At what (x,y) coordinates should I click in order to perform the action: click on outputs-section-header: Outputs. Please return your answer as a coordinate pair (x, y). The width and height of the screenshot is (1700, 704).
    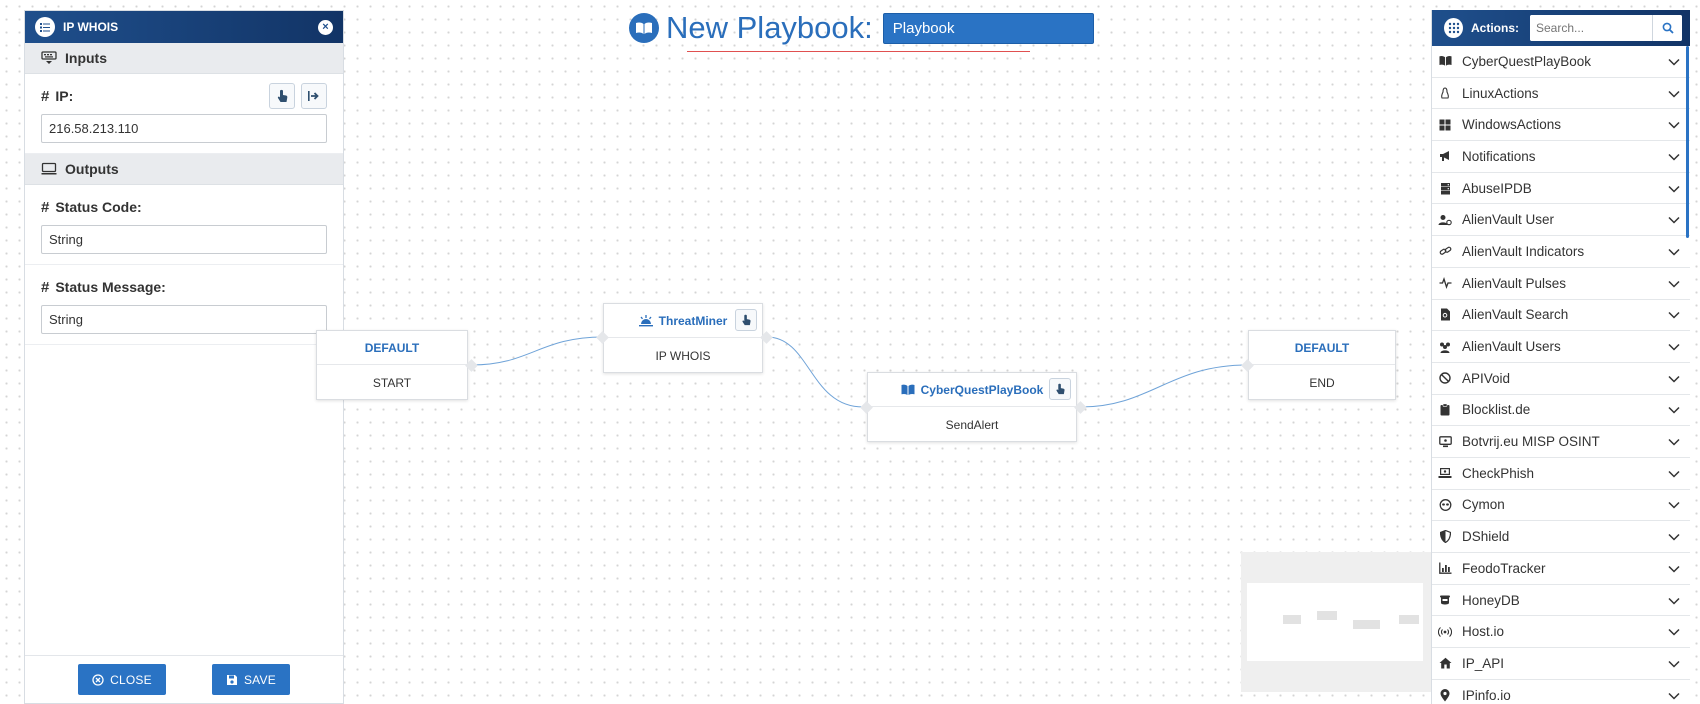
    Looking at the image, I should click on (184, 169).